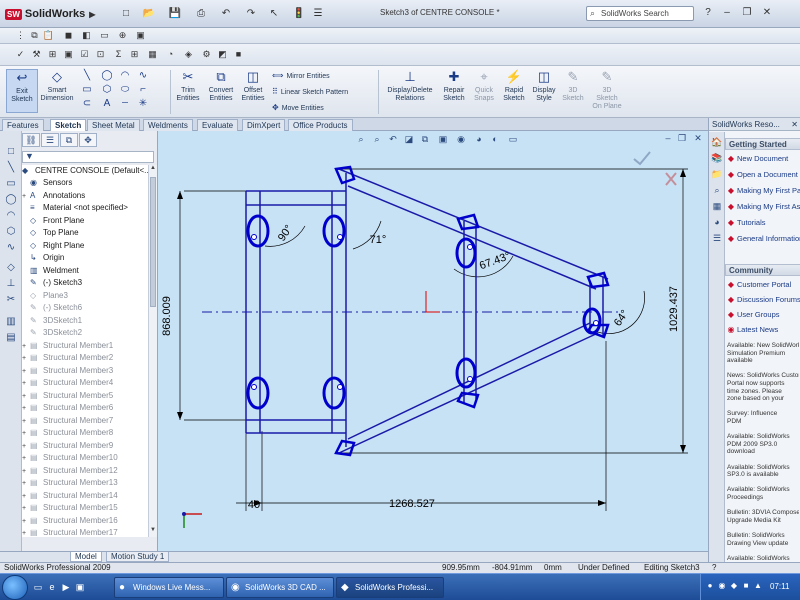  What do you see at coordinates (412, 504) in the screenshot?
I see `dimension-width-large: 1268.527` at bounding box center [412, 504].